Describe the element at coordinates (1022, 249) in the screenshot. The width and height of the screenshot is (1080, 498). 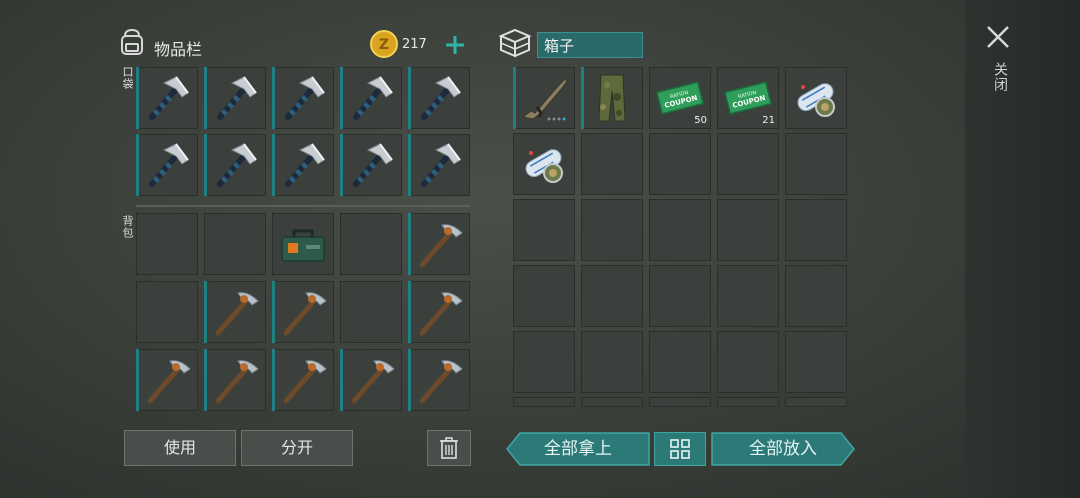
I see `side-strip` at that location.